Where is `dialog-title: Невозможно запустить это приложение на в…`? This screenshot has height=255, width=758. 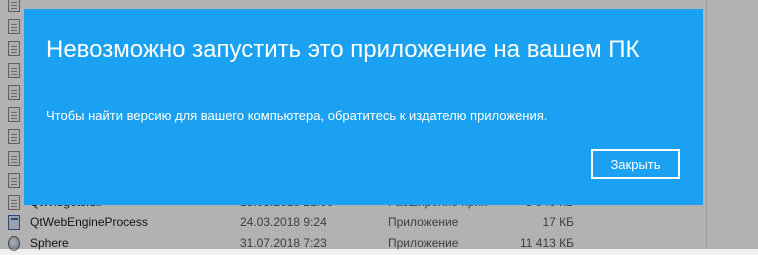 dialog-title: Невозможно запустить это приложение на в… is located at coordinates (343, 49).